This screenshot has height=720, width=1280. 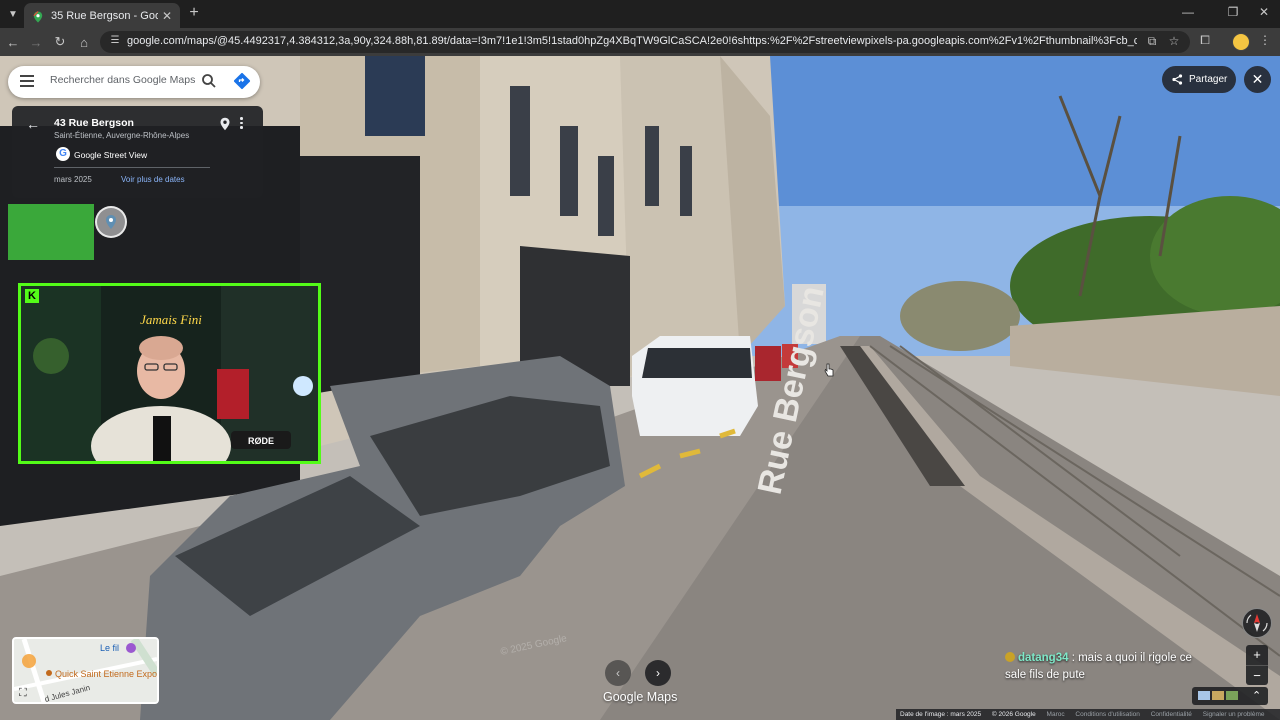 I want to click on webcam-feed-image: Jamais Fini RØDE, so click(x=169, y=373).